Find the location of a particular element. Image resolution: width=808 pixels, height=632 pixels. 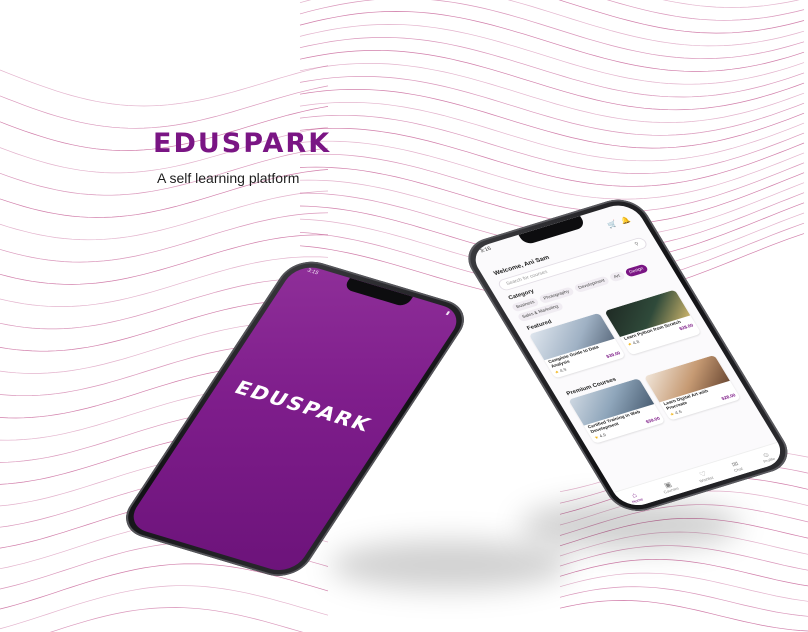

category-chip: Art is located at coordinates (617, 276).